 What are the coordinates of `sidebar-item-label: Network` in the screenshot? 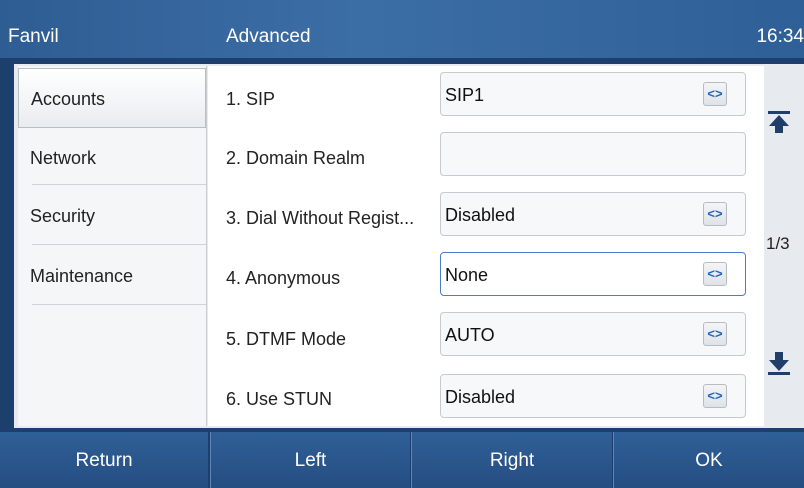 It's located at (63, 158).